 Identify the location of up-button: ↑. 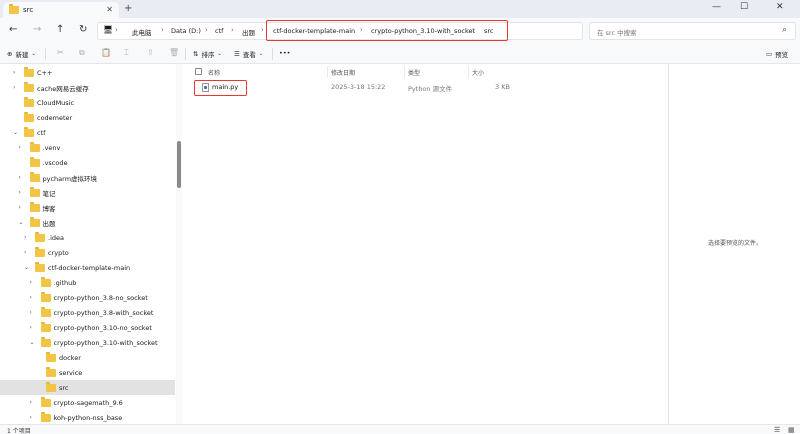
(60, 29).